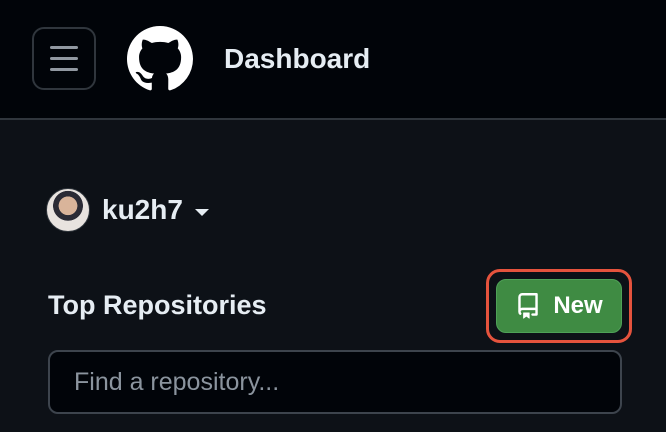 The height and width of the screenshot is (432, 666). What do you see at coordinates (157, 305) in the screenshot?
I see `section-title: Top Repositories` at bounding box center [157, 305].